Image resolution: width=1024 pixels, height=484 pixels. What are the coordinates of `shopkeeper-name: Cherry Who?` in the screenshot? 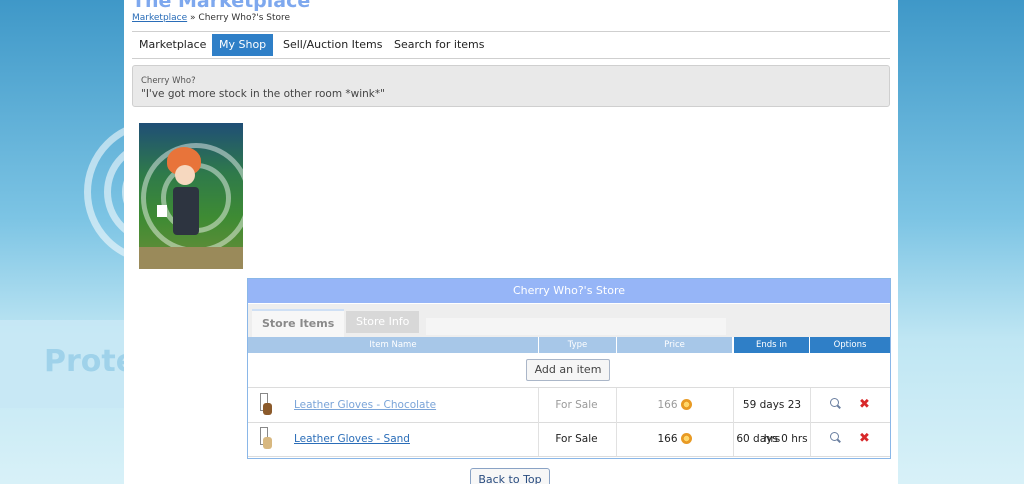 It's located at (168, 81).